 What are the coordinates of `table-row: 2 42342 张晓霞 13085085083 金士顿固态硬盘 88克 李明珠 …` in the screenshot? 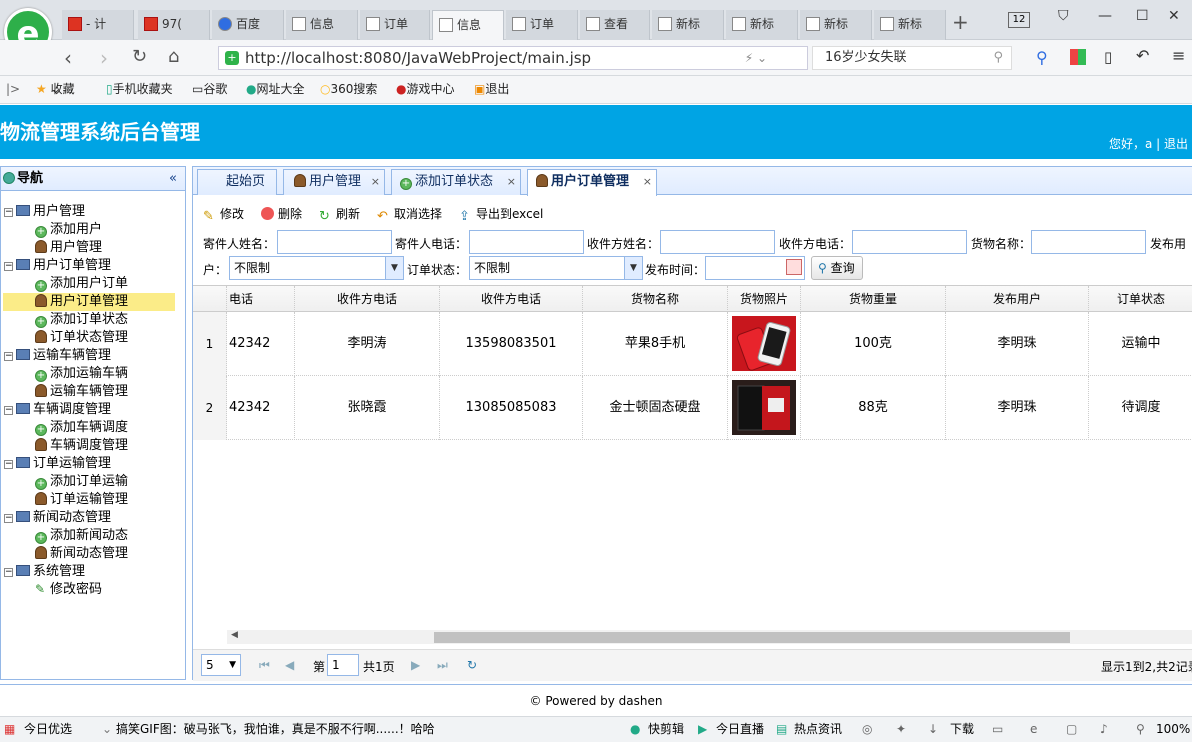 It's located at (692, 408).